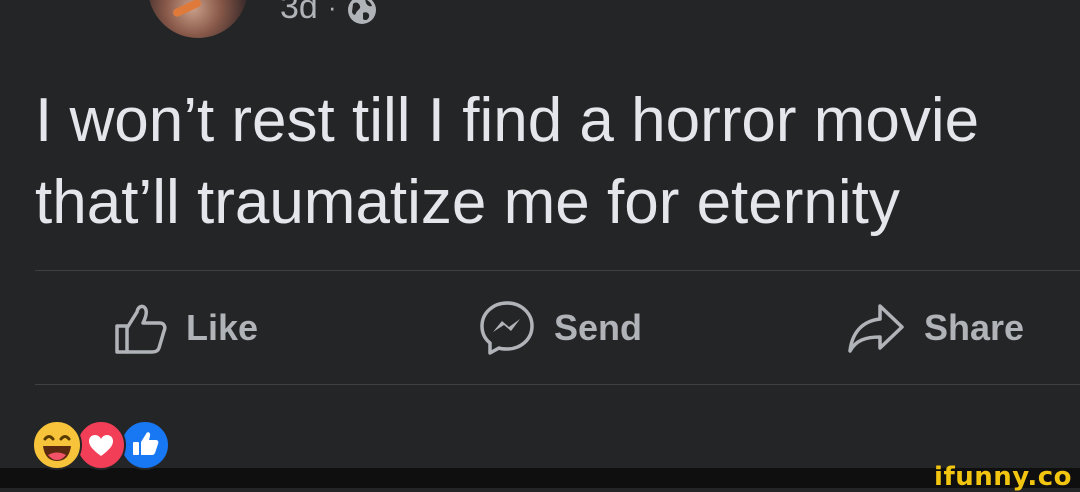 The height and width of the screenshot is (492, 1080). What do you see at coordinates (185, 328) in the screenshot?
I see `like-button: Like` at bounding box center [185, 328].